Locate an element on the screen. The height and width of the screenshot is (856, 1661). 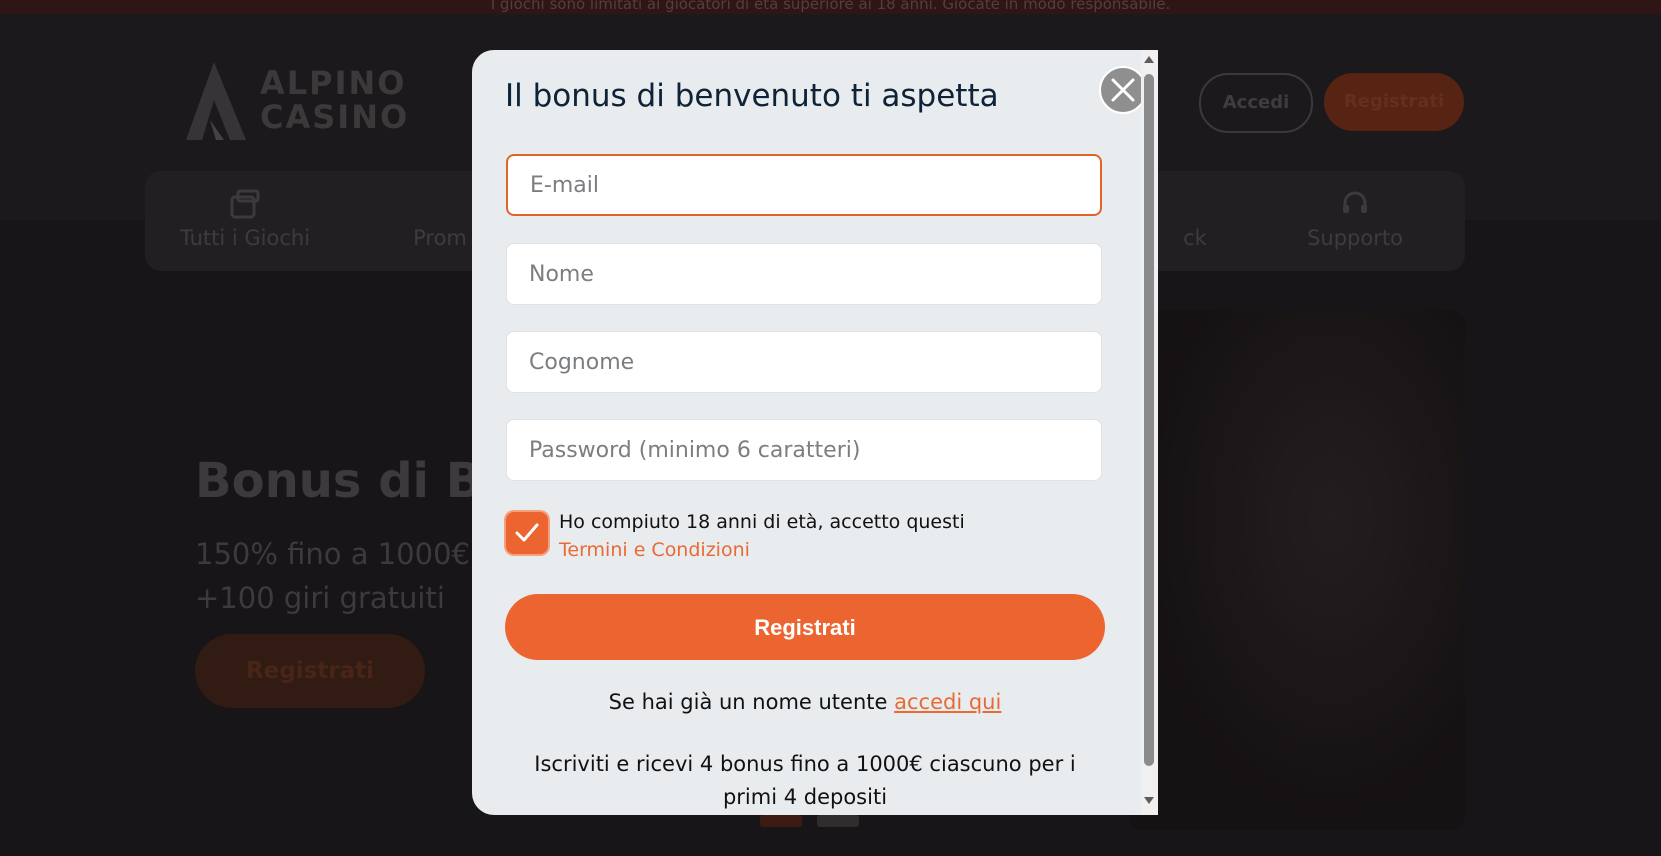
login-prompt-text: Se hai già un nome utente is located at coordinates (748, 702).